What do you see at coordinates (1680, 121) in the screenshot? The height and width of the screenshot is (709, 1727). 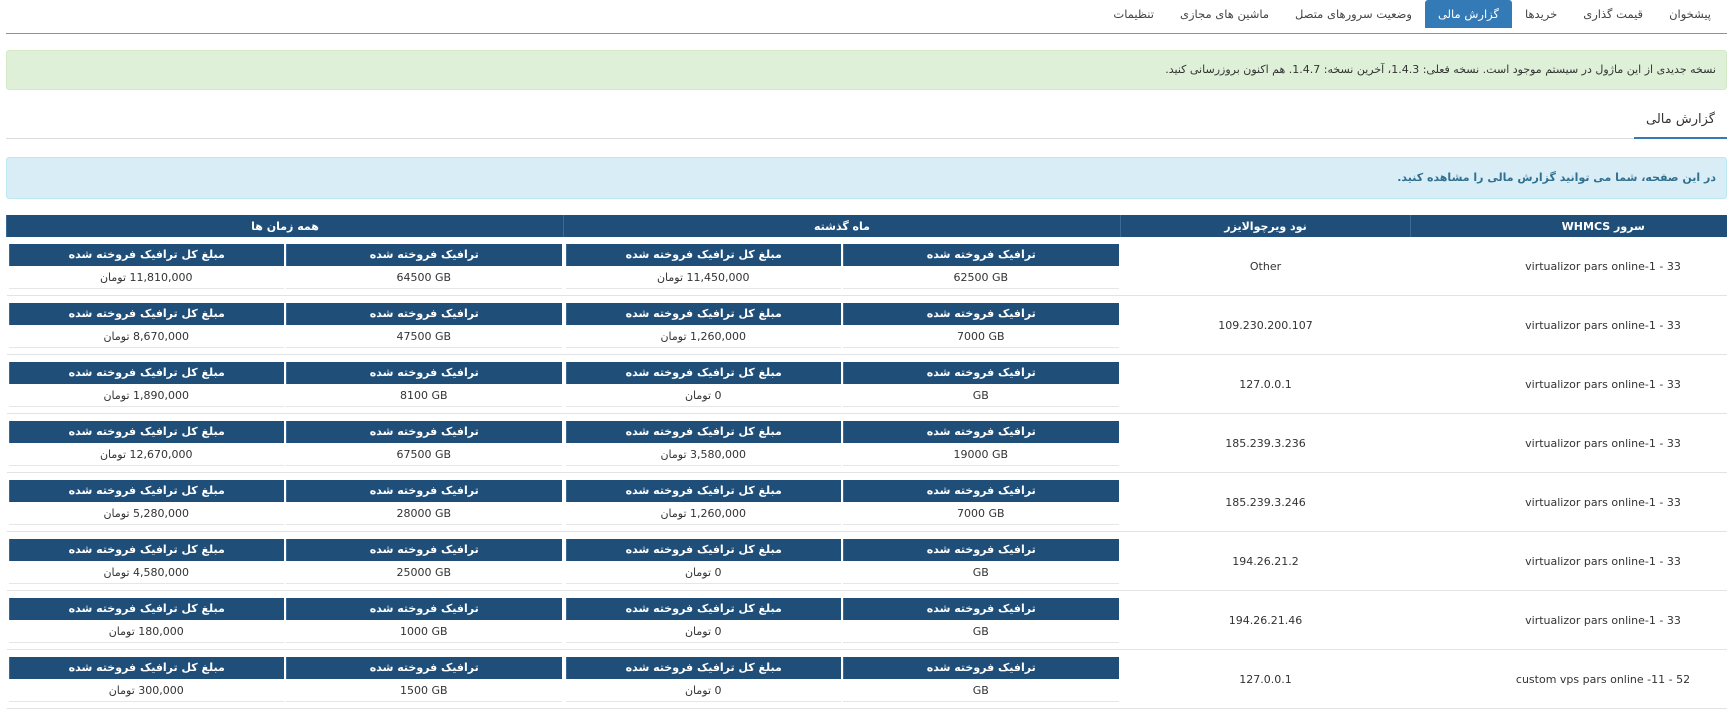 I see `section-title: گزارش مالی` at bounding box center [1680, 121].